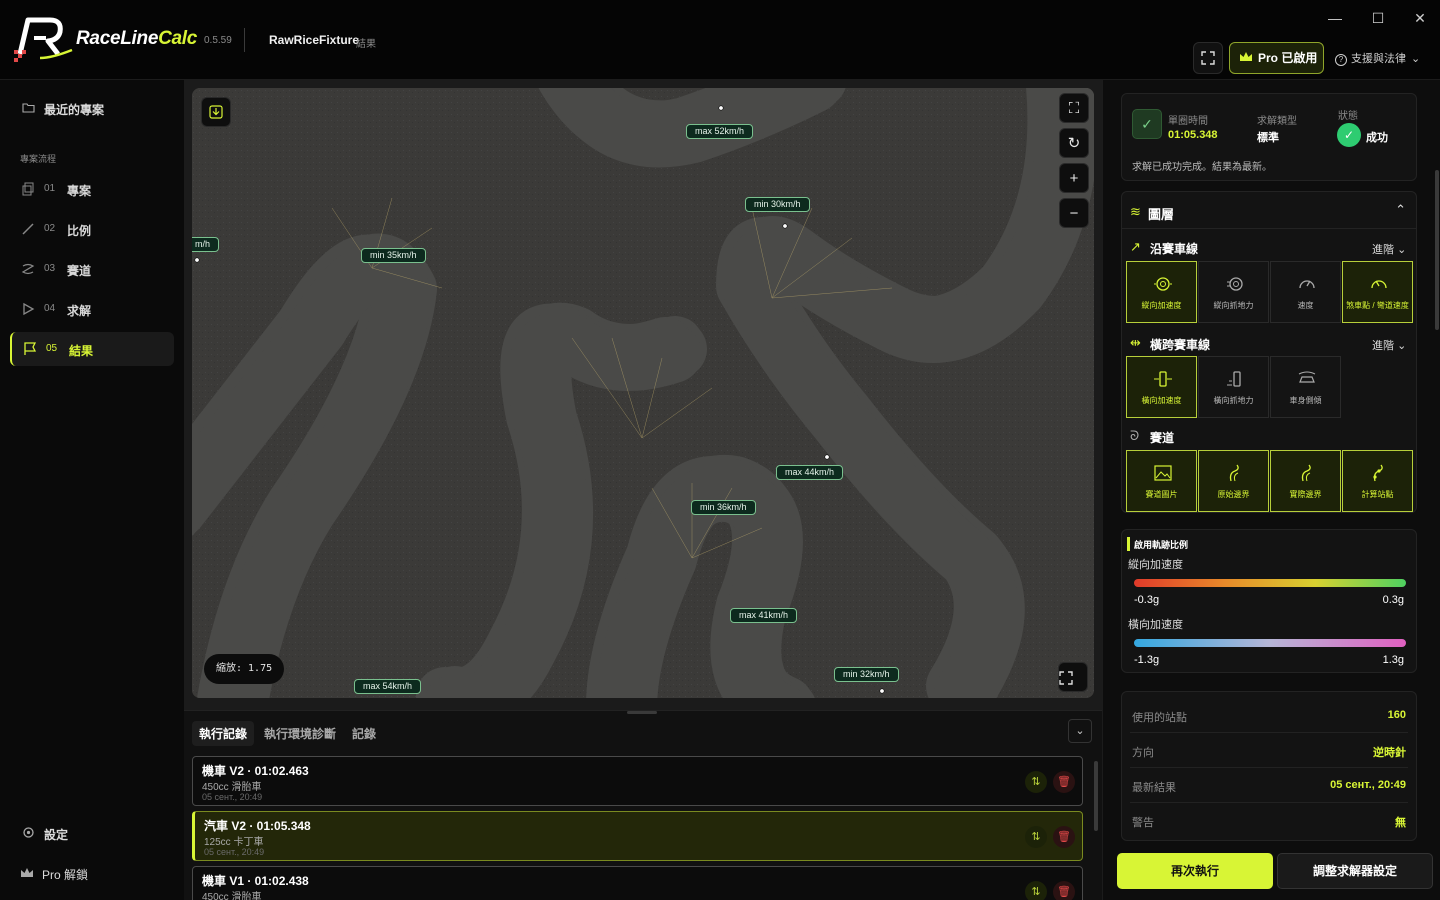 The image size is (1440, 900). What do you see at coordinates (1378, 473) in the screenshot?
I see `stations-icon` at bounding box center [1378, 473].